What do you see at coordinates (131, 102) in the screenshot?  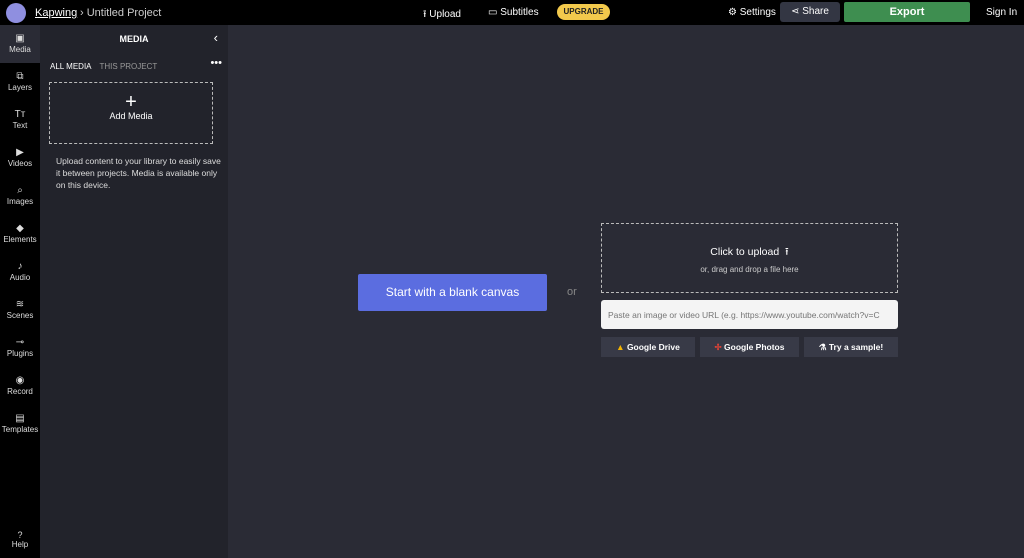 I see `plus-icon: +` at bounding box center [131, 102].